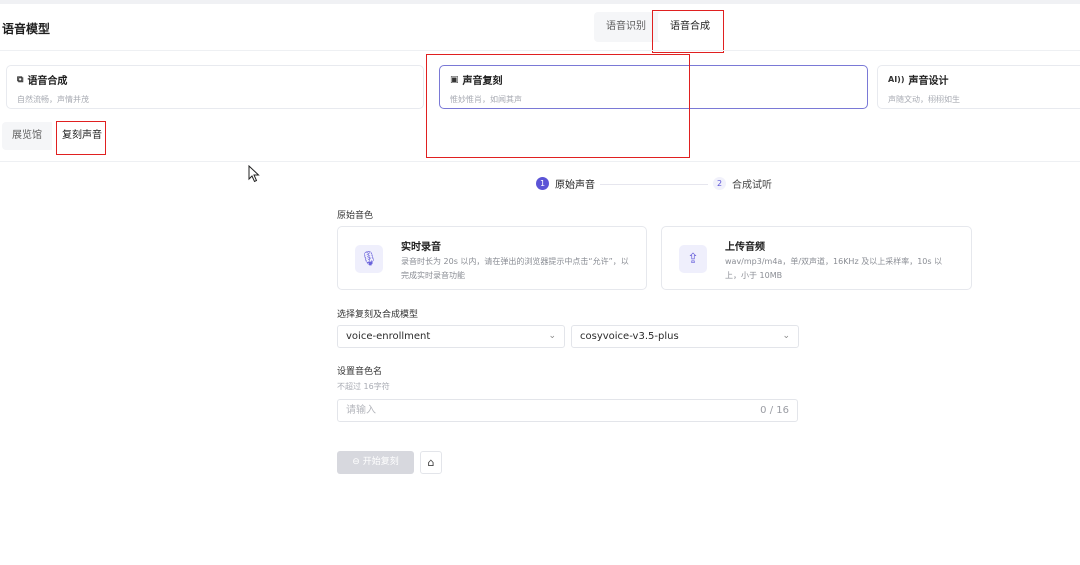  I want to click on model-label: 选择复刻及合成模型, so click(378, 315).